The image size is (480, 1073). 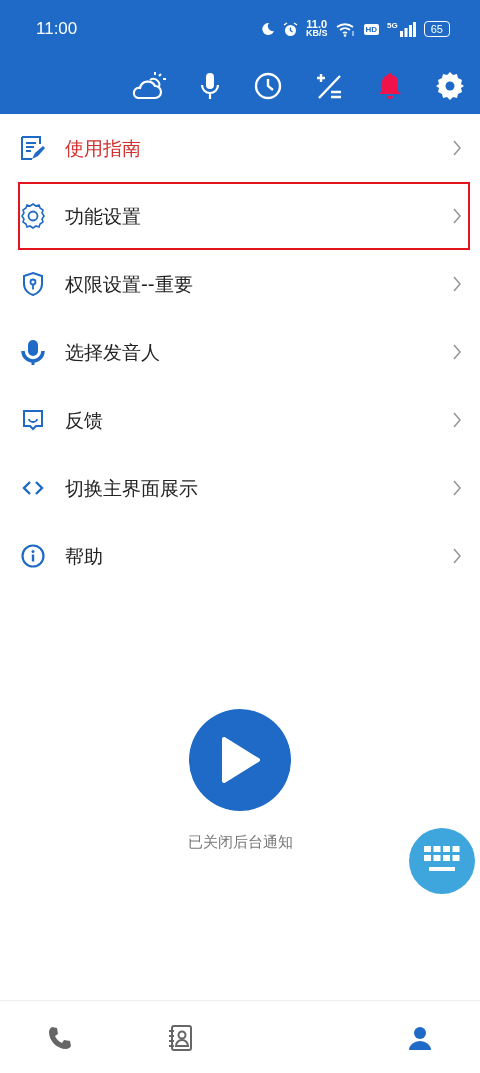 I want to click on clock-time: 11:00, so click(x=57, y=29).